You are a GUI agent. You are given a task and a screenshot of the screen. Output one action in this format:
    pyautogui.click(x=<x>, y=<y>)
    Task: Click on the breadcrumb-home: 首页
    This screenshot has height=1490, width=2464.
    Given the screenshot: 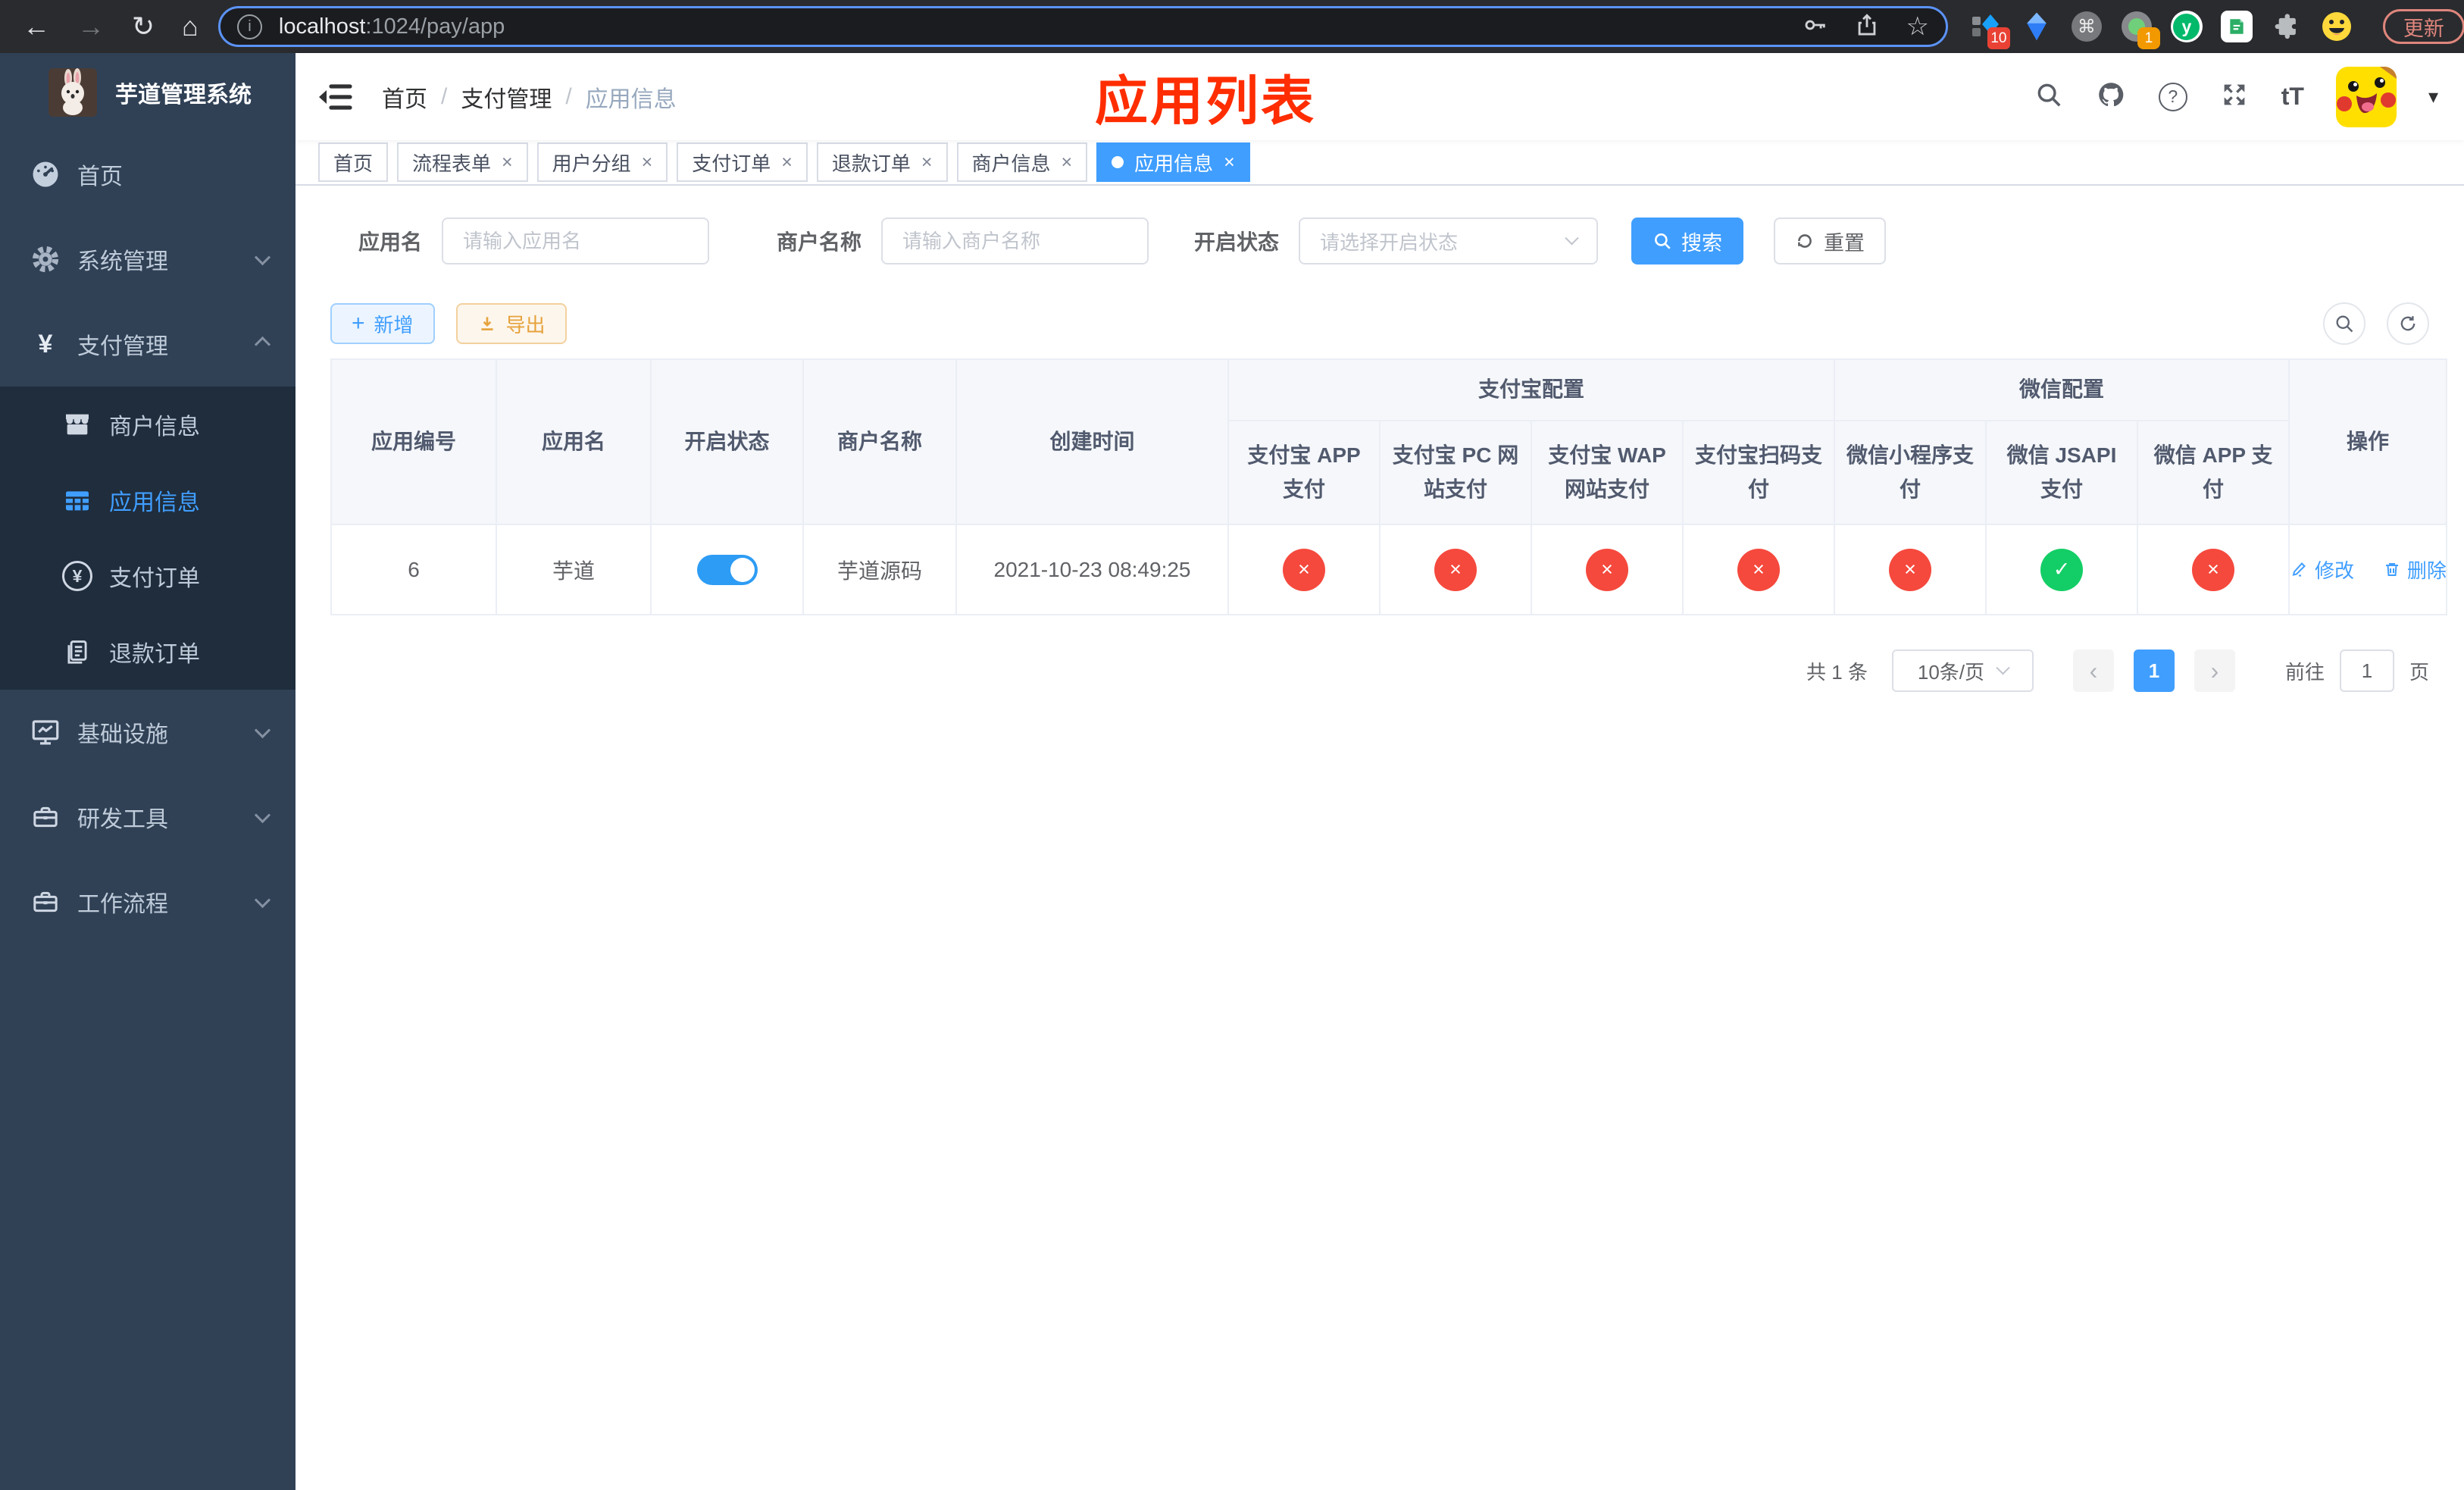 What is the action you would take?
    pyautogui.click(x=404, y=97)
    